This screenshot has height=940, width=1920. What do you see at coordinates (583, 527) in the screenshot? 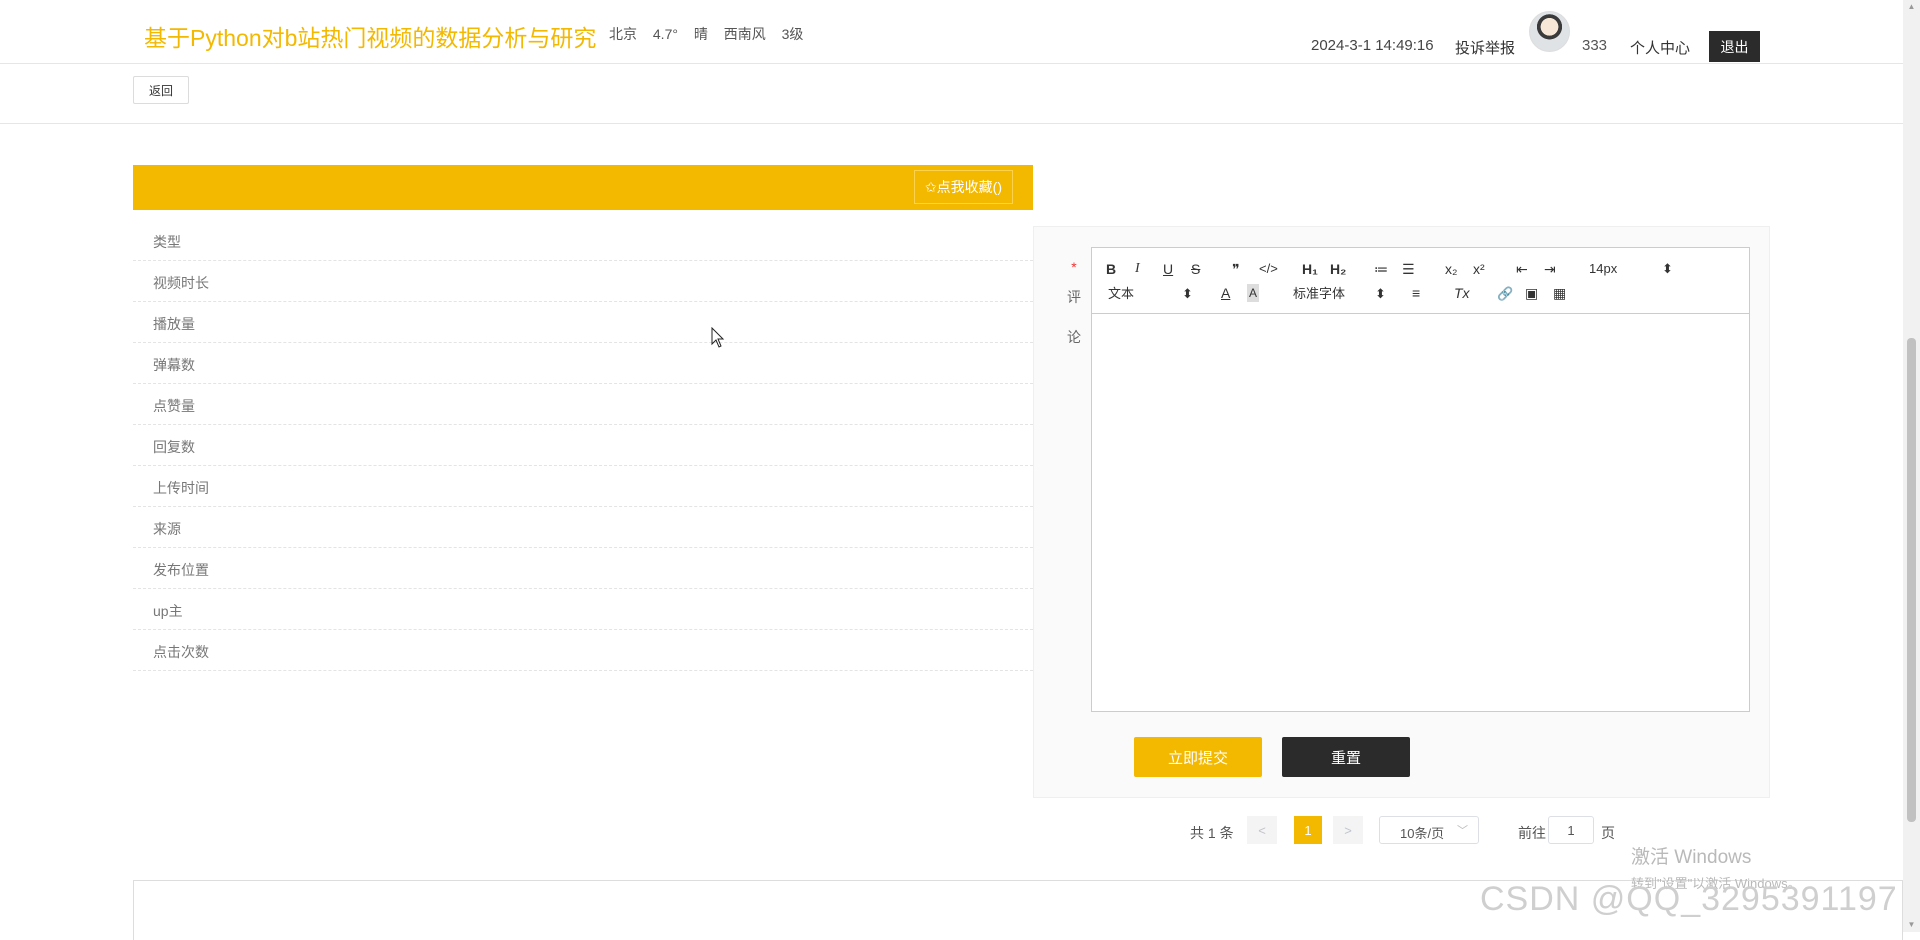
I see `detail-row: 来源` at bounding box center [583, 527].